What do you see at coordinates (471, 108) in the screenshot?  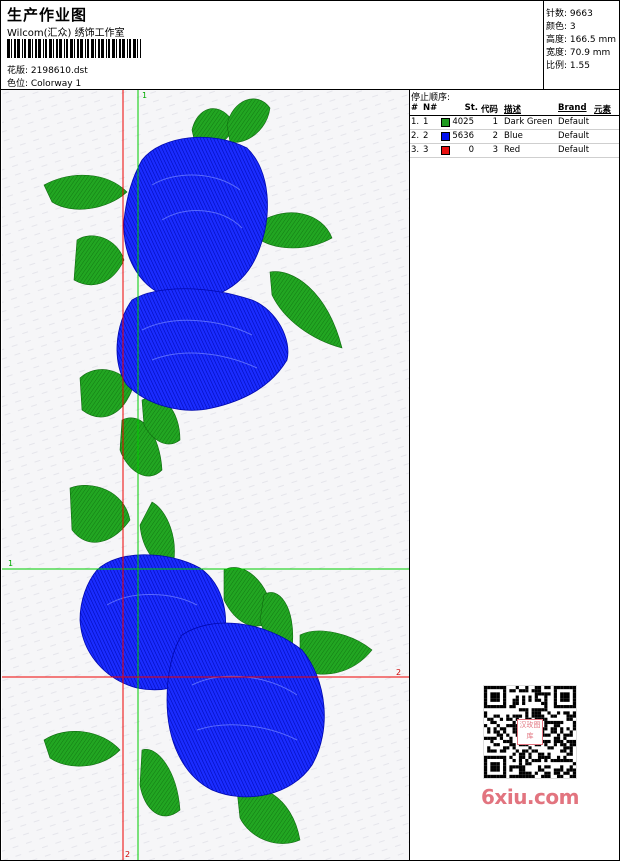 I see `col-stitches: St.` at bounding box center [471, 108].